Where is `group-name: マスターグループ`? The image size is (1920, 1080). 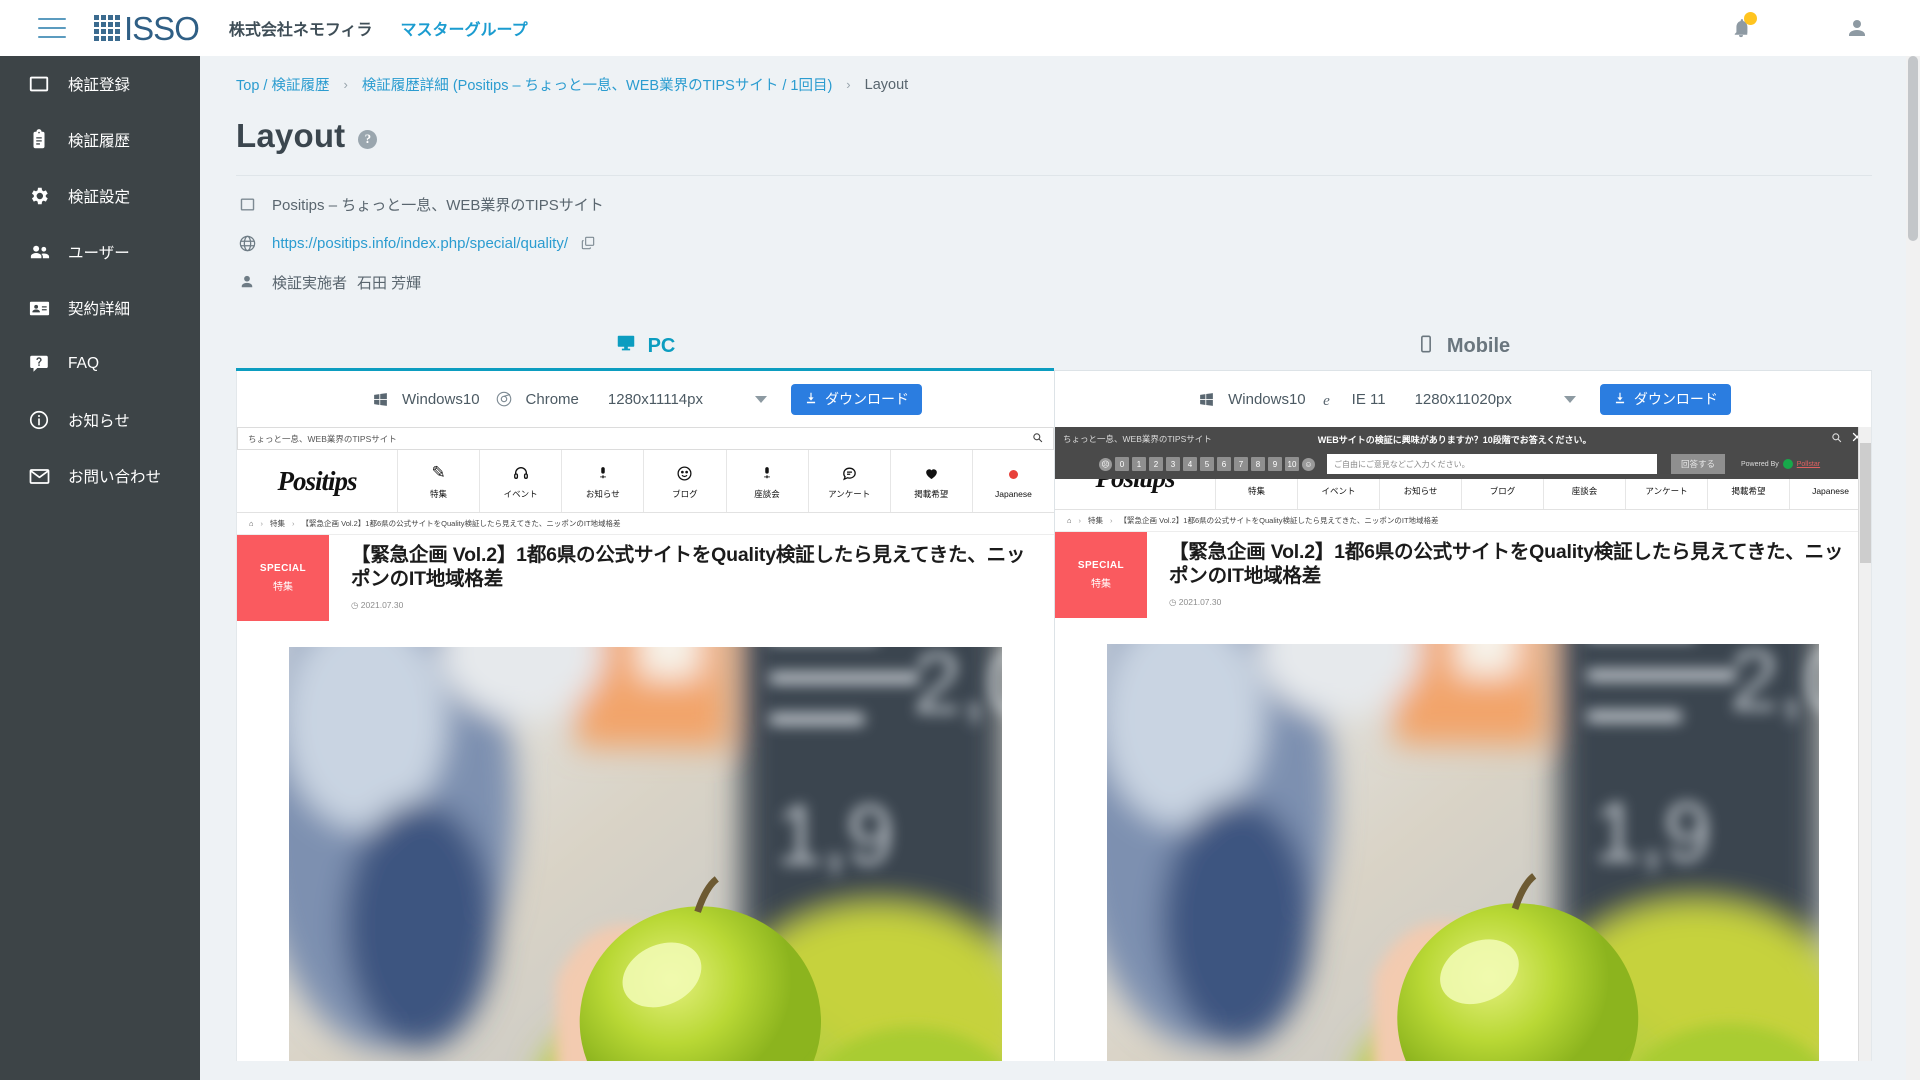
group-name: マスターグループ is located at coordinates (464, 28).